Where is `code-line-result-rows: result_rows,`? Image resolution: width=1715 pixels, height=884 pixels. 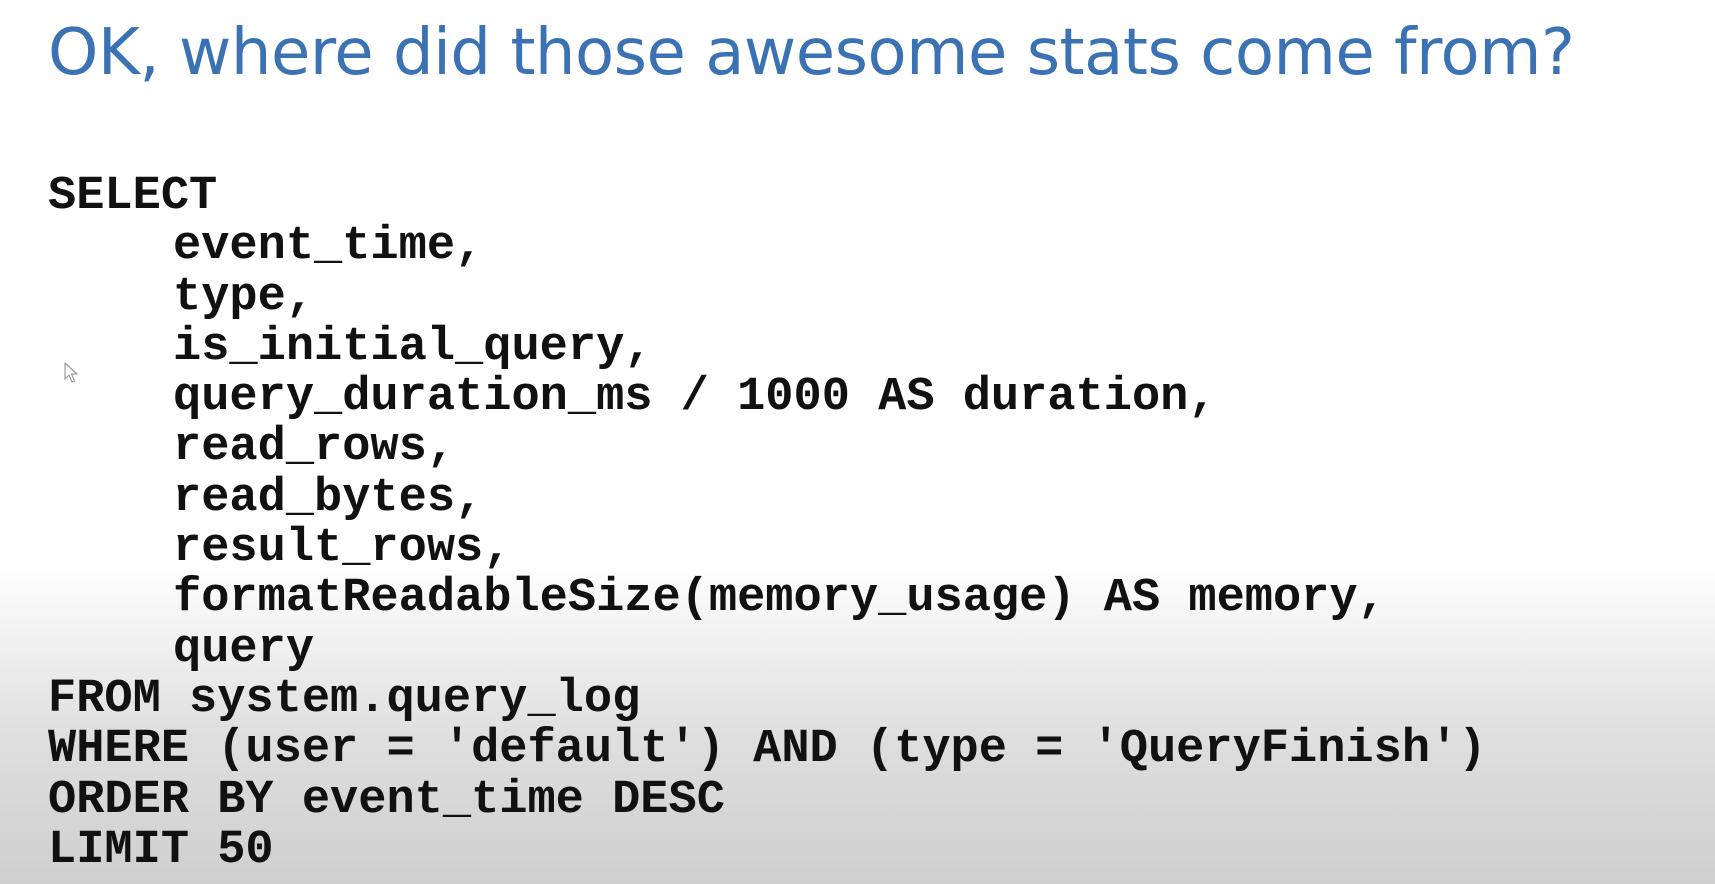
code-line-result-rows: result_rows, is located at coordinates (342, 549).